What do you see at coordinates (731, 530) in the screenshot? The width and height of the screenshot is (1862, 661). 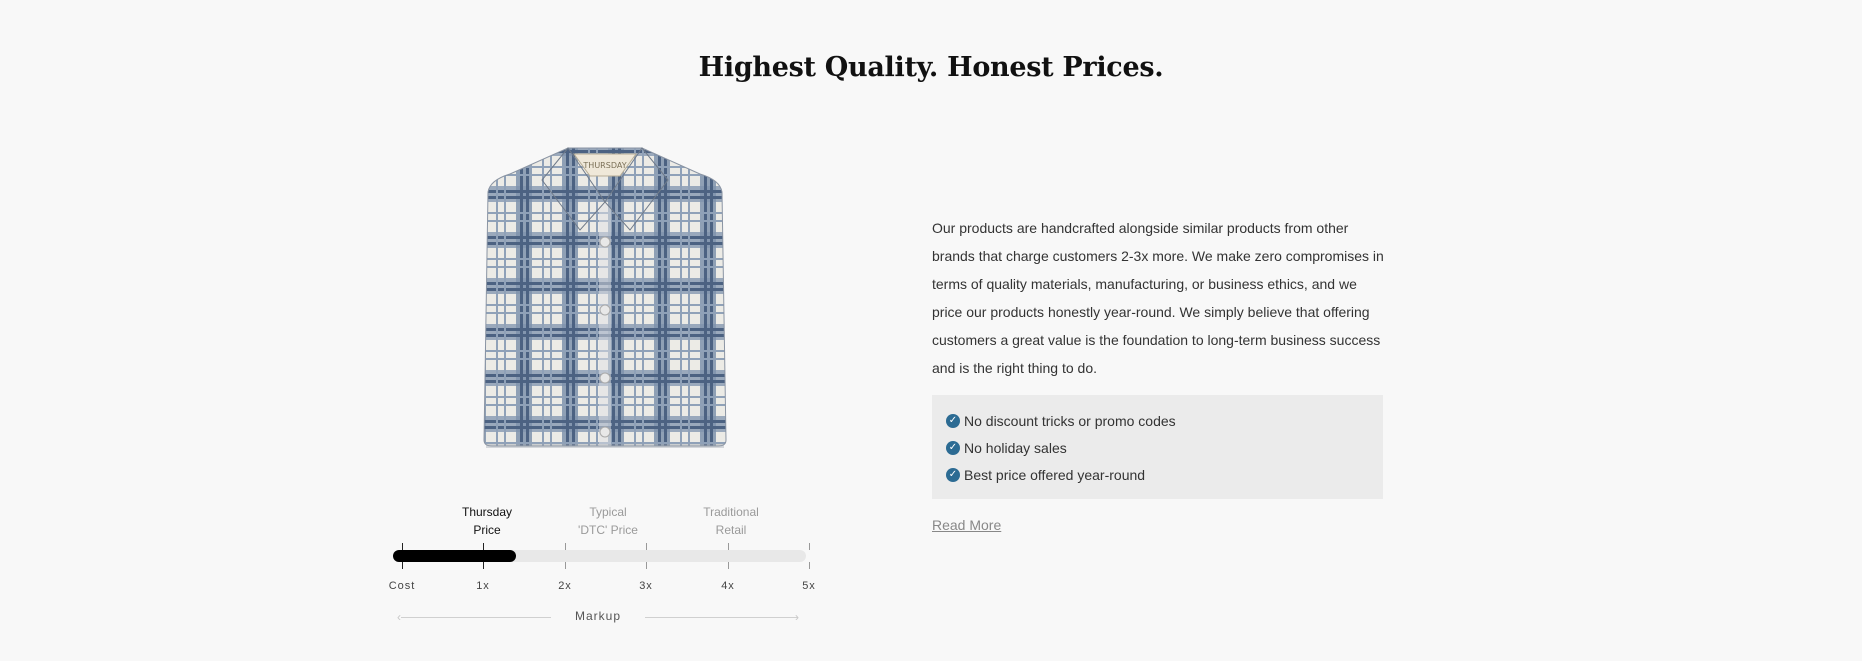 I see `column-label-line: Retail` at bounding box center [731, 530].